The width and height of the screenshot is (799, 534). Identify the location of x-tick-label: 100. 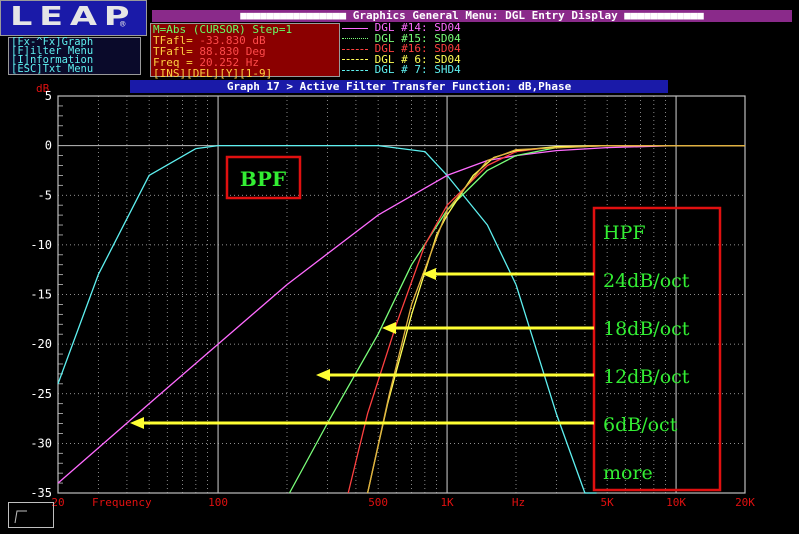
(218, 502).